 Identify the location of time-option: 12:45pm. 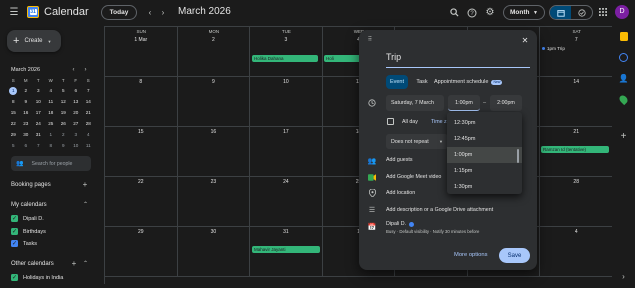
(484, 139).